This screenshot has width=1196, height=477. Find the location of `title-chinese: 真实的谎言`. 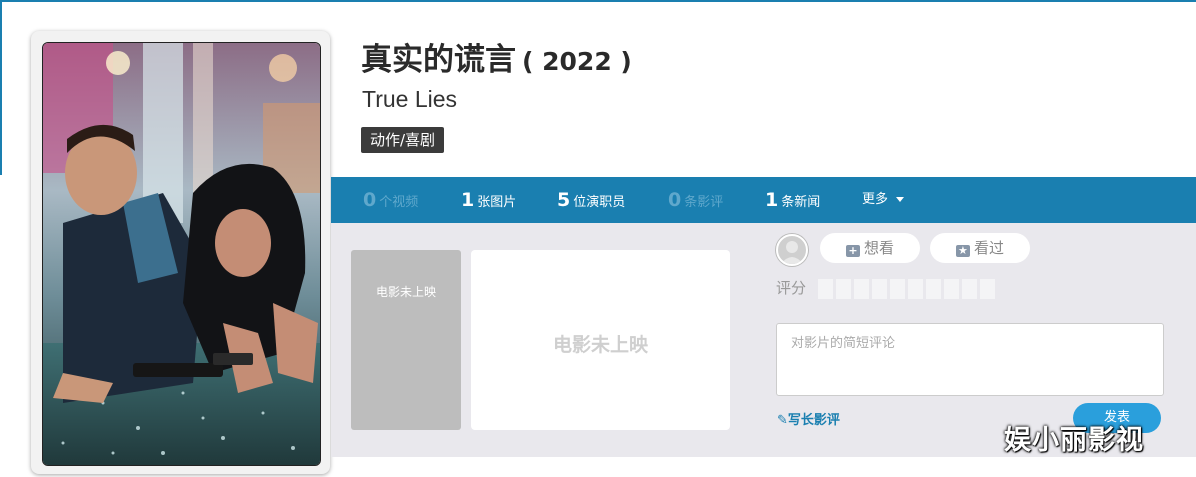

title-chinese: 真实的谎言 is located at coordinates (438, 60).